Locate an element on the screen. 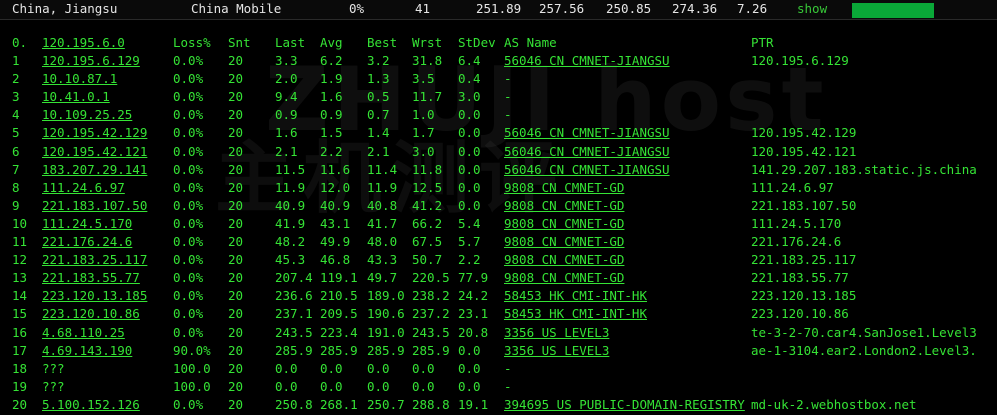 The width and height of the screenshot is (997, 415). cell-idx: 10 is located at coordinates (20, 223).